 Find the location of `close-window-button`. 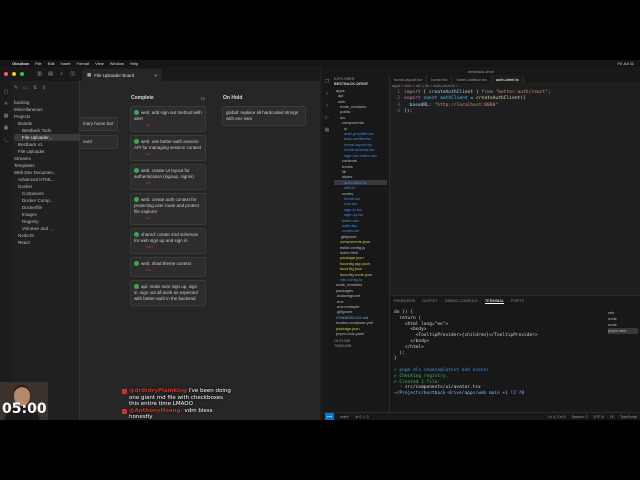

close-window-button is located at coordinates (6, 74).